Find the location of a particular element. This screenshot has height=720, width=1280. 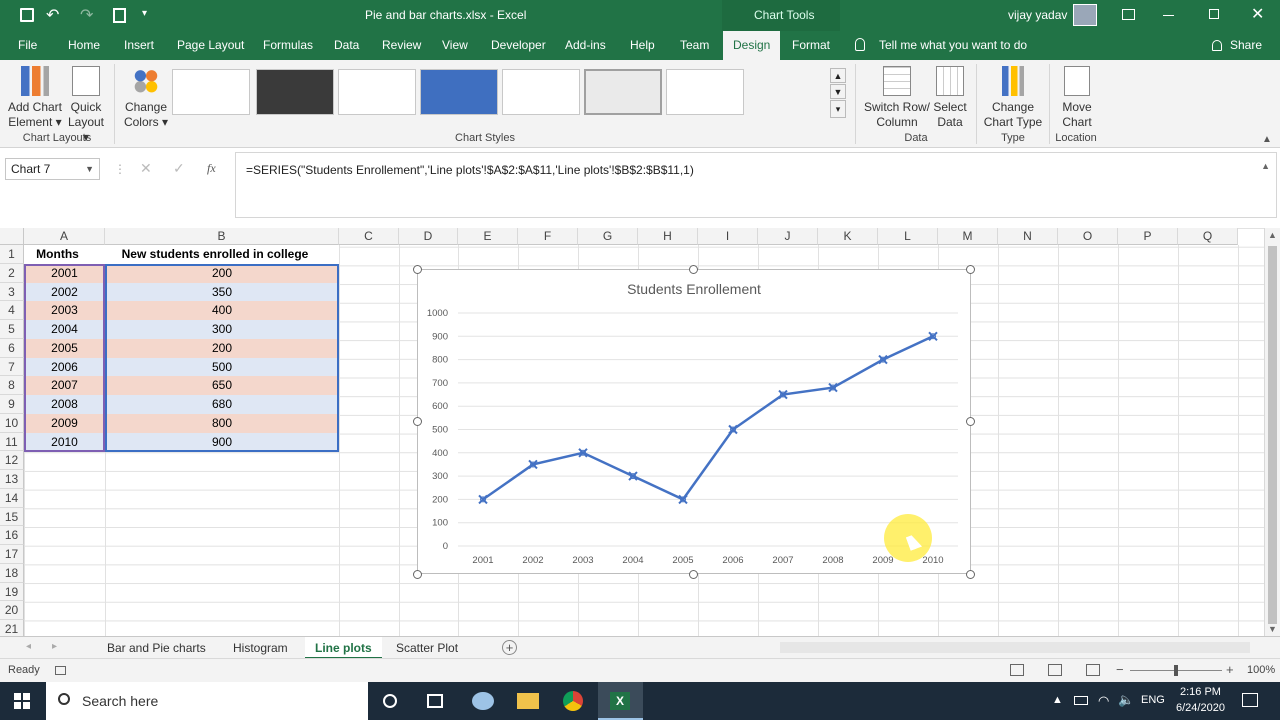

column-header: M is located at coordinates (968, 236).